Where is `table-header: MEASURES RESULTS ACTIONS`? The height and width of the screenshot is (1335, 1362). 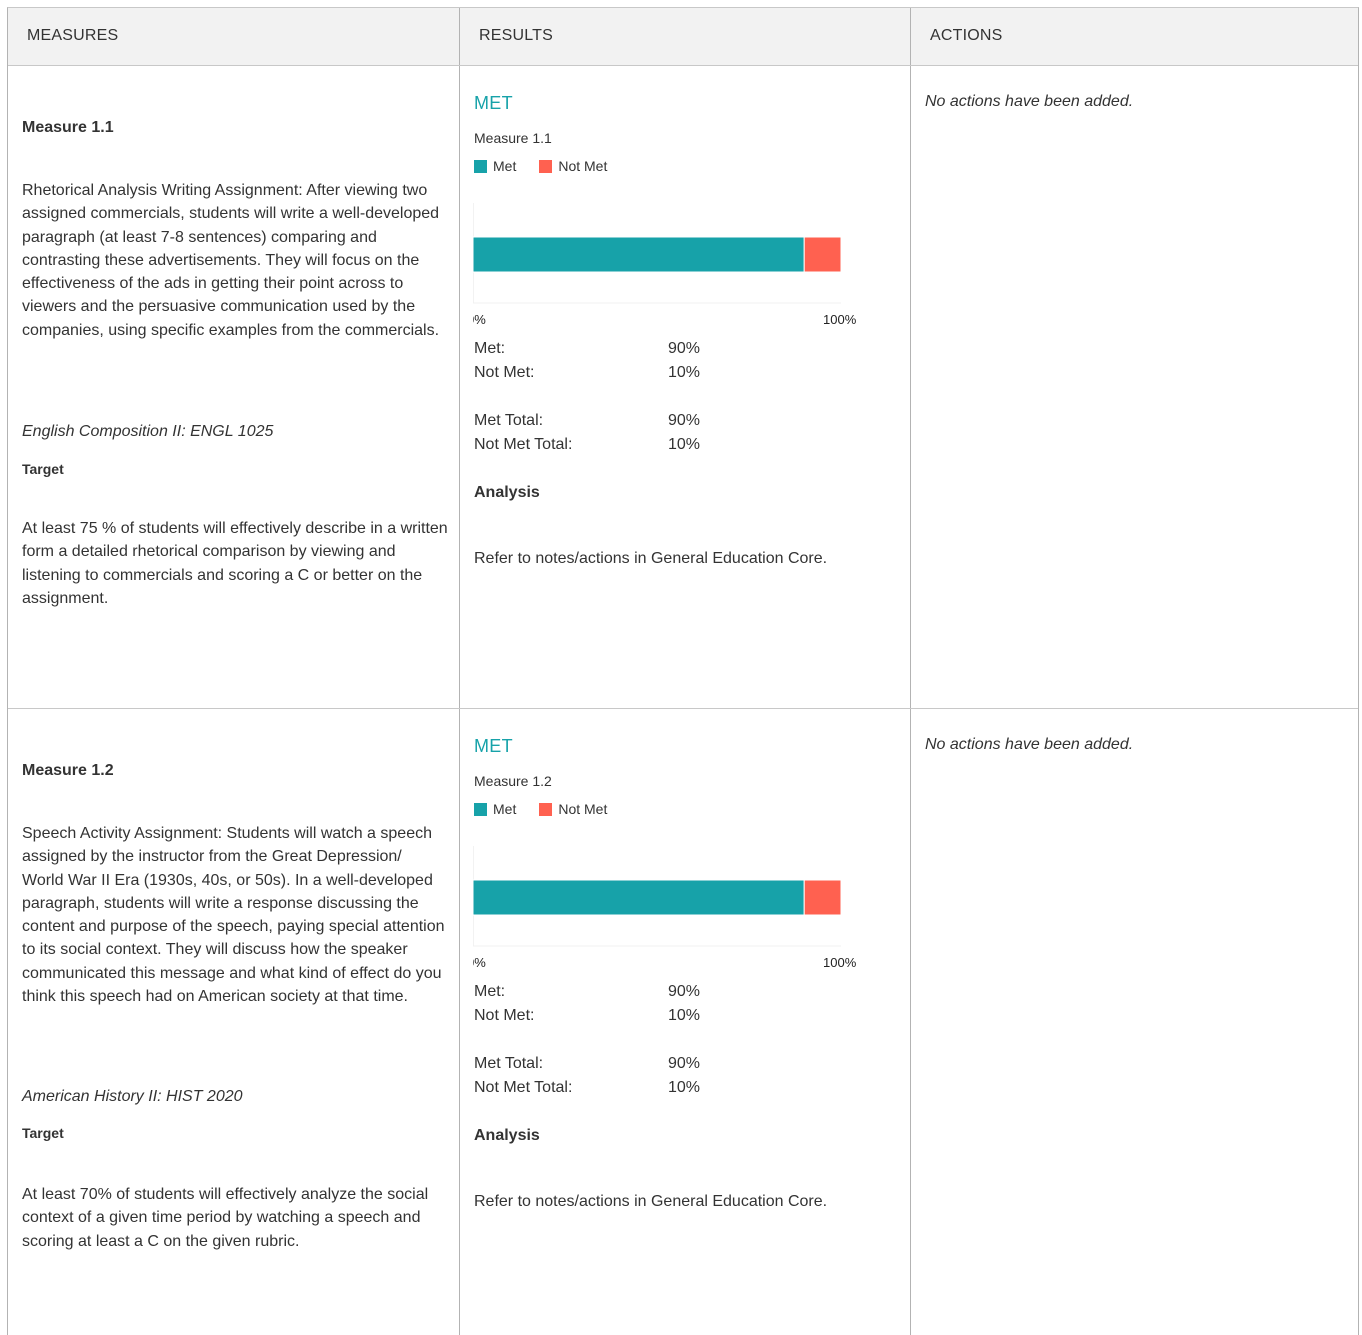 table-header: MEASURES RESULTS ACTIONS is located at coordinates (683, 37).